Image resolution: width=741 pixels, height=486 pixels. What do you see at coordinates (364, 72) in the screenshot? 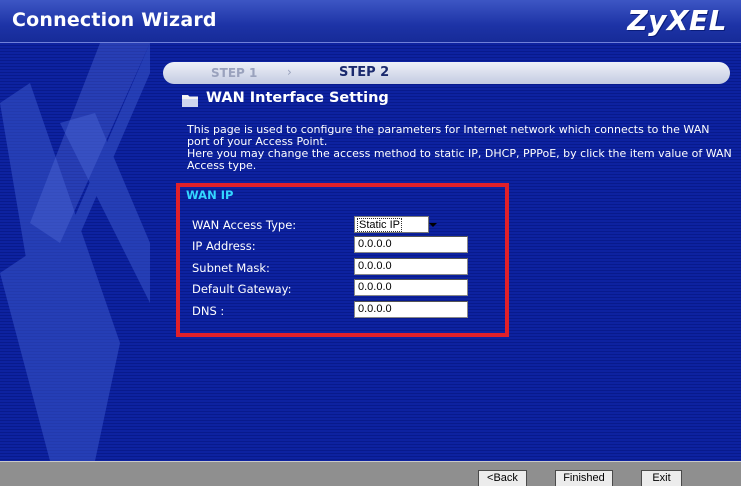
I see `step-2-label: STEP 2` at bounding box center [364, 72].